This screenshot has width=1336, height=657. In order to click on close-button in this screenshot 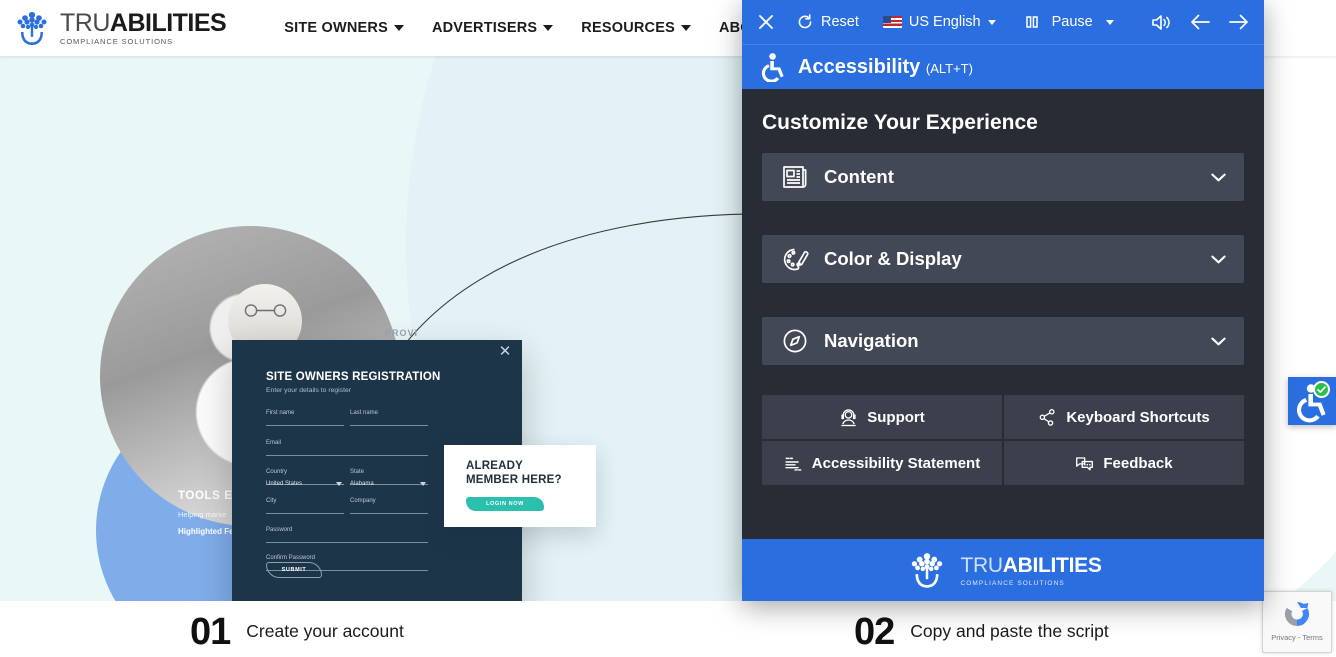, I will do `click(766, 22)`.